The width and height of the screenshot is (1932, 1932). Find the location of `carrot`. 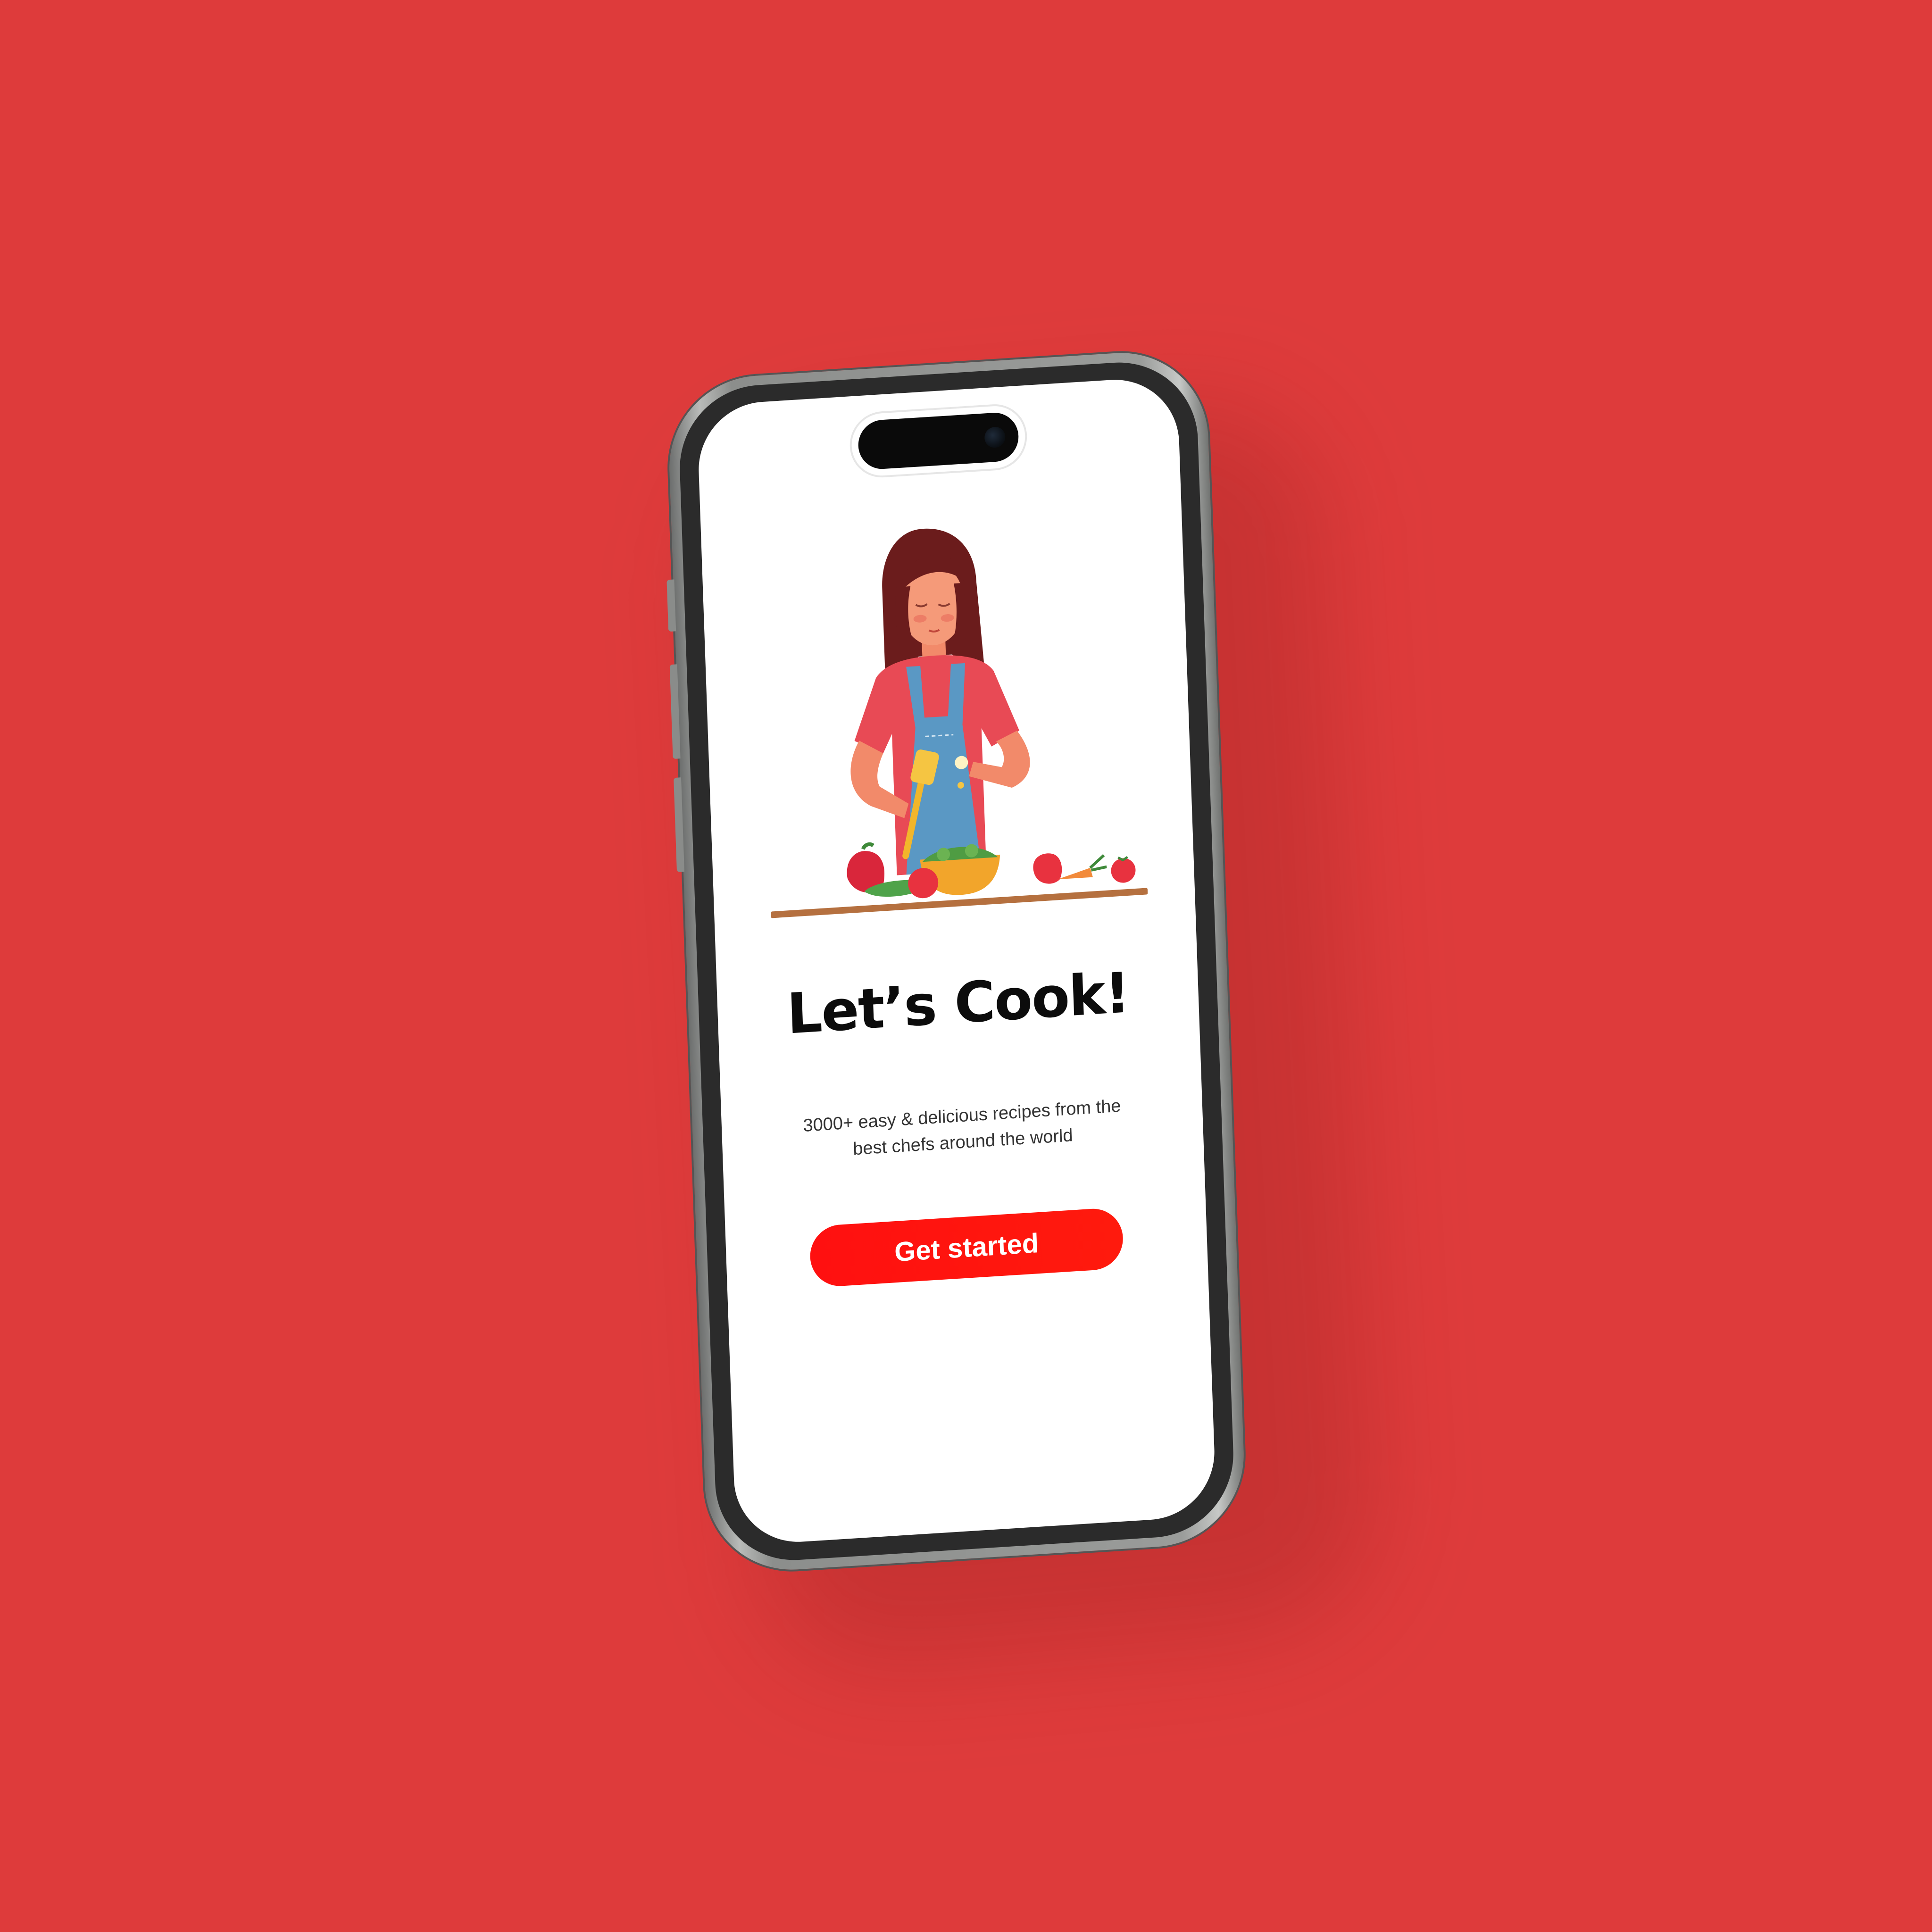

carrot is located at coordinates (1076, 873).